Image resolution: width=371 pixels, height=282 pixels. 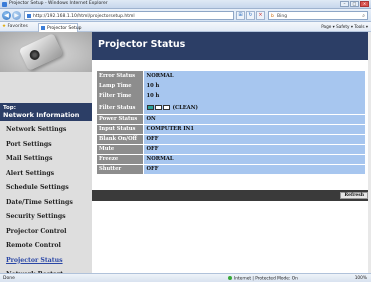 I want to click on status-row-filter-time: Filter Time 10 h, so click(x=231, y=96).